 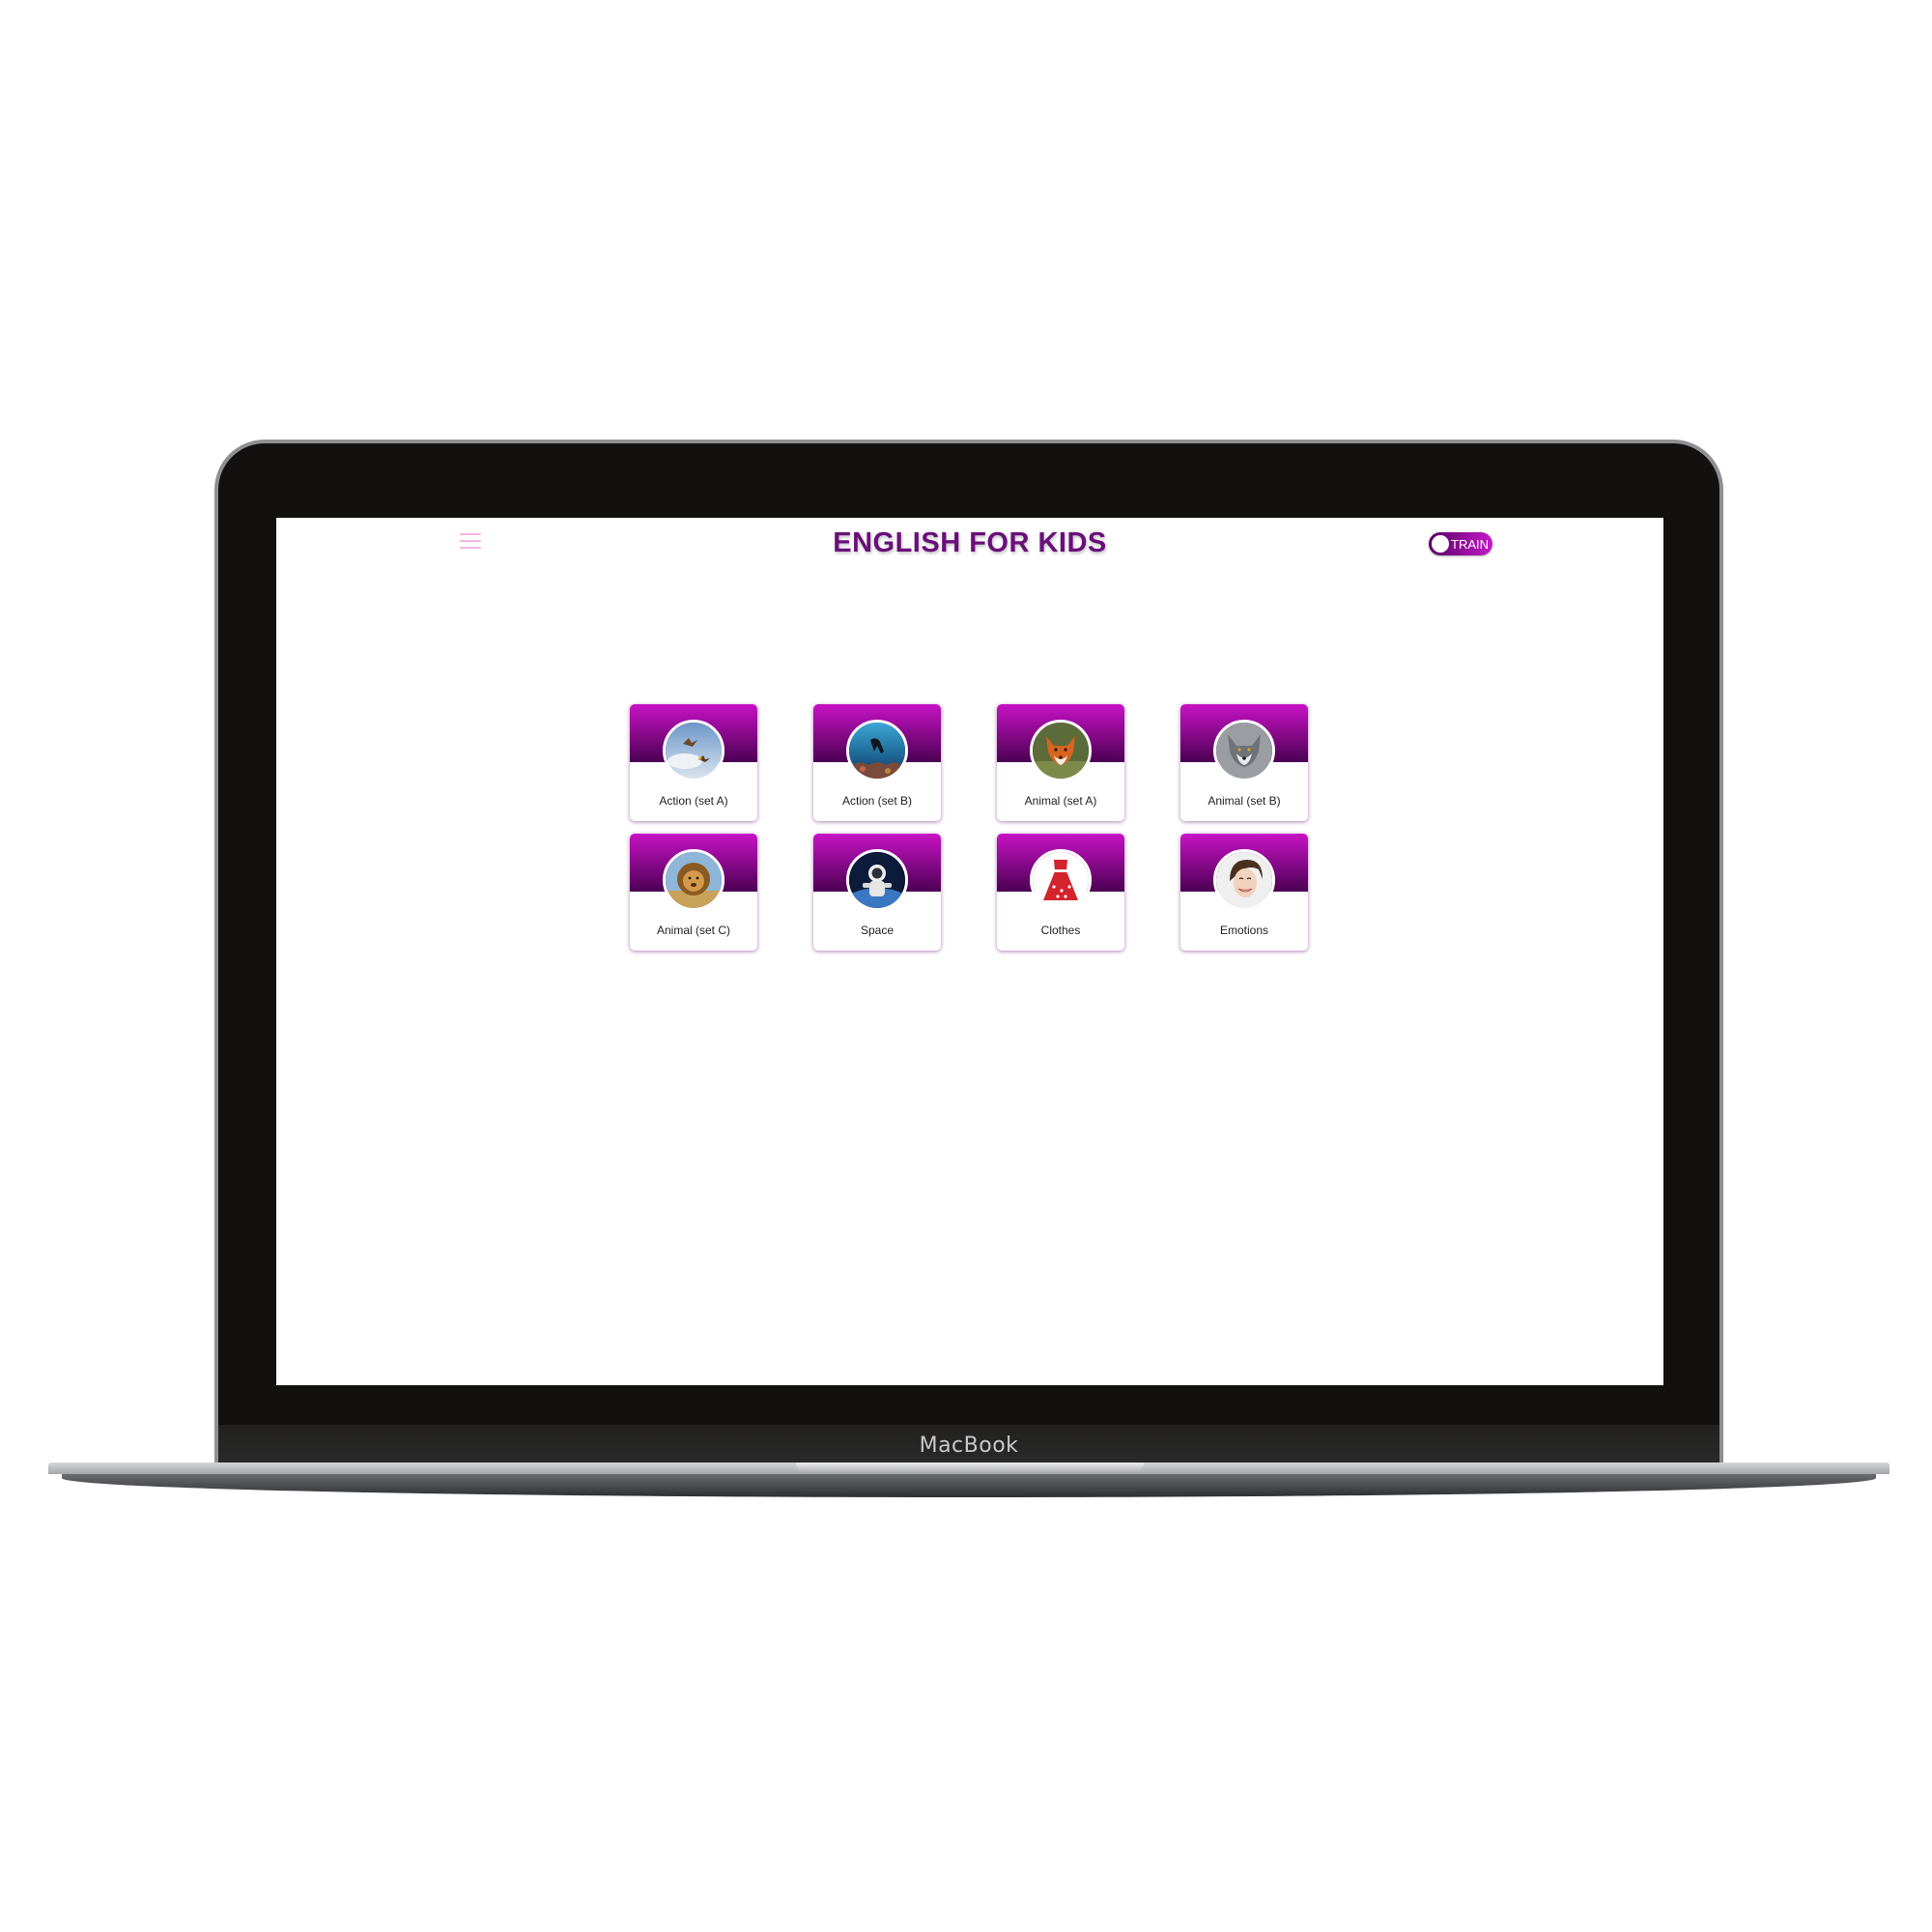 I want to click on card-label: Space, so click(x=877, y=930).